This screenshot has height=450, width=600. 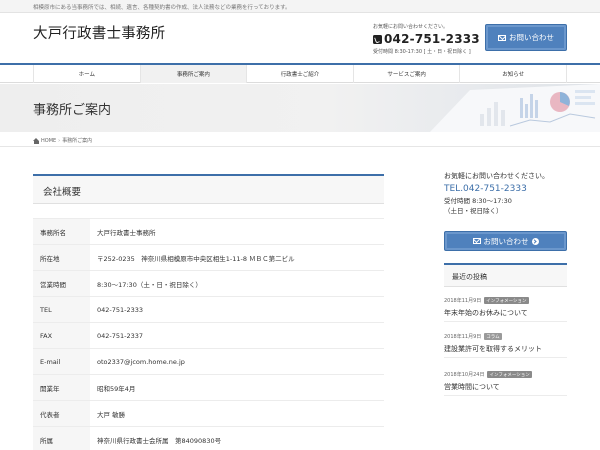 I want to click on section-heading: 会社概要, so click(x=208, y=189).